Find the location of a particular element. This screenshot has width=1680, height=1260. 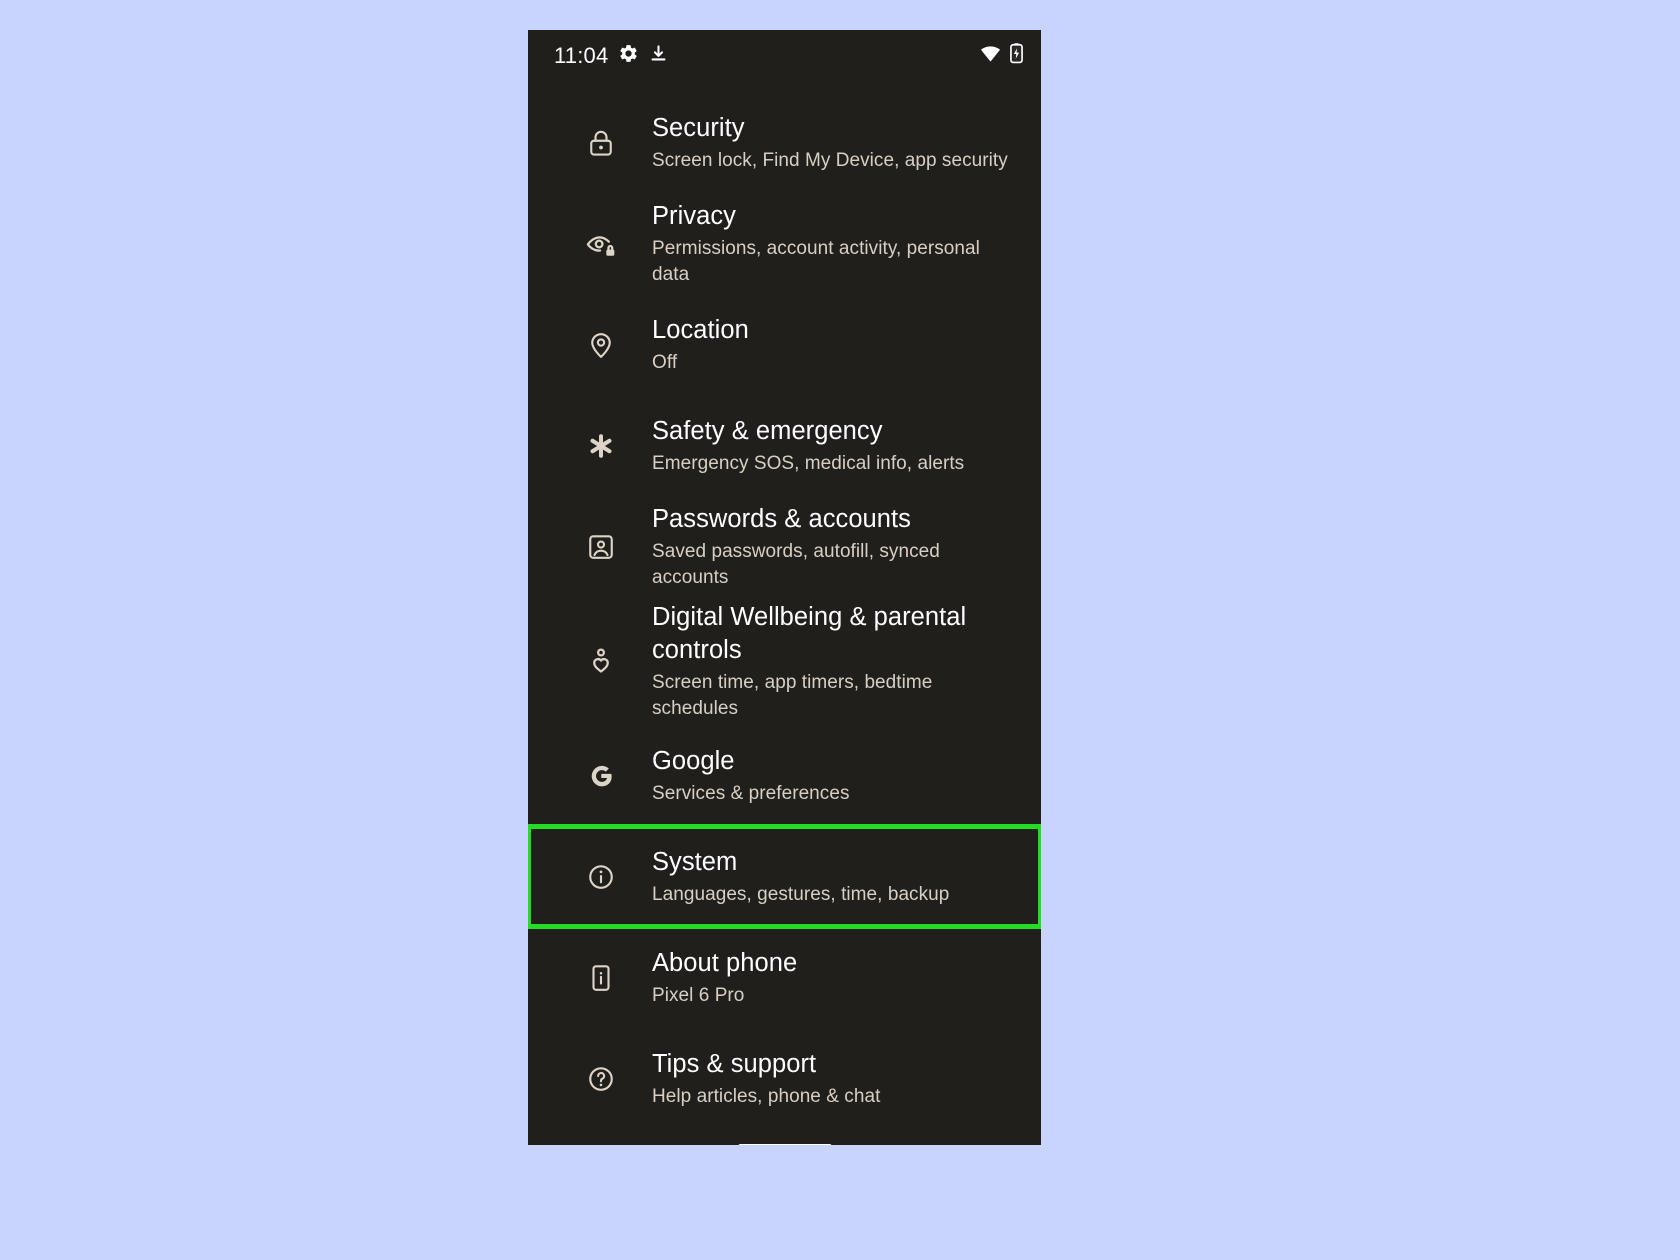

status-bar: 11:04 is located at coordinates (784, 56).